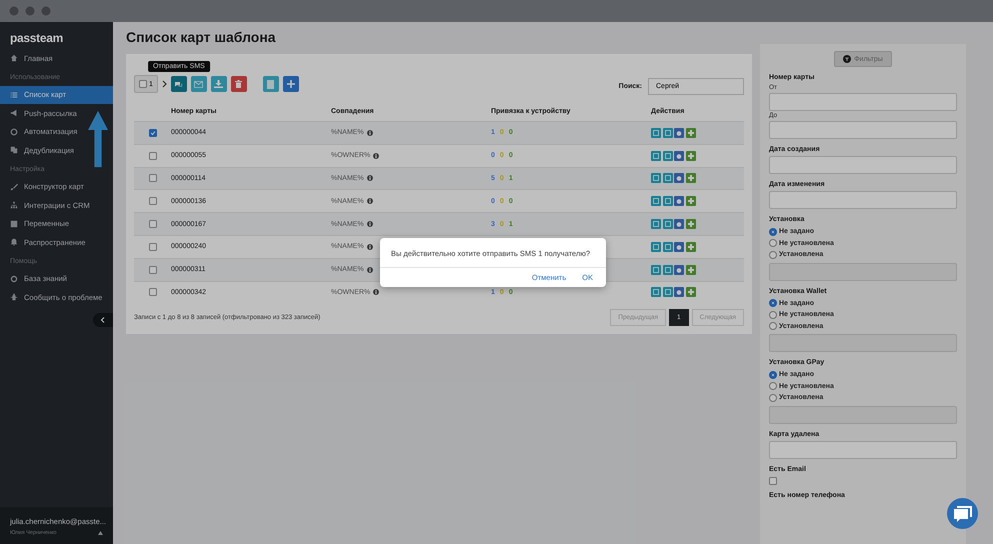 The height and width of the screenshot is (544, 993). I want to click on chevron-right-icon, so click(164, 84).